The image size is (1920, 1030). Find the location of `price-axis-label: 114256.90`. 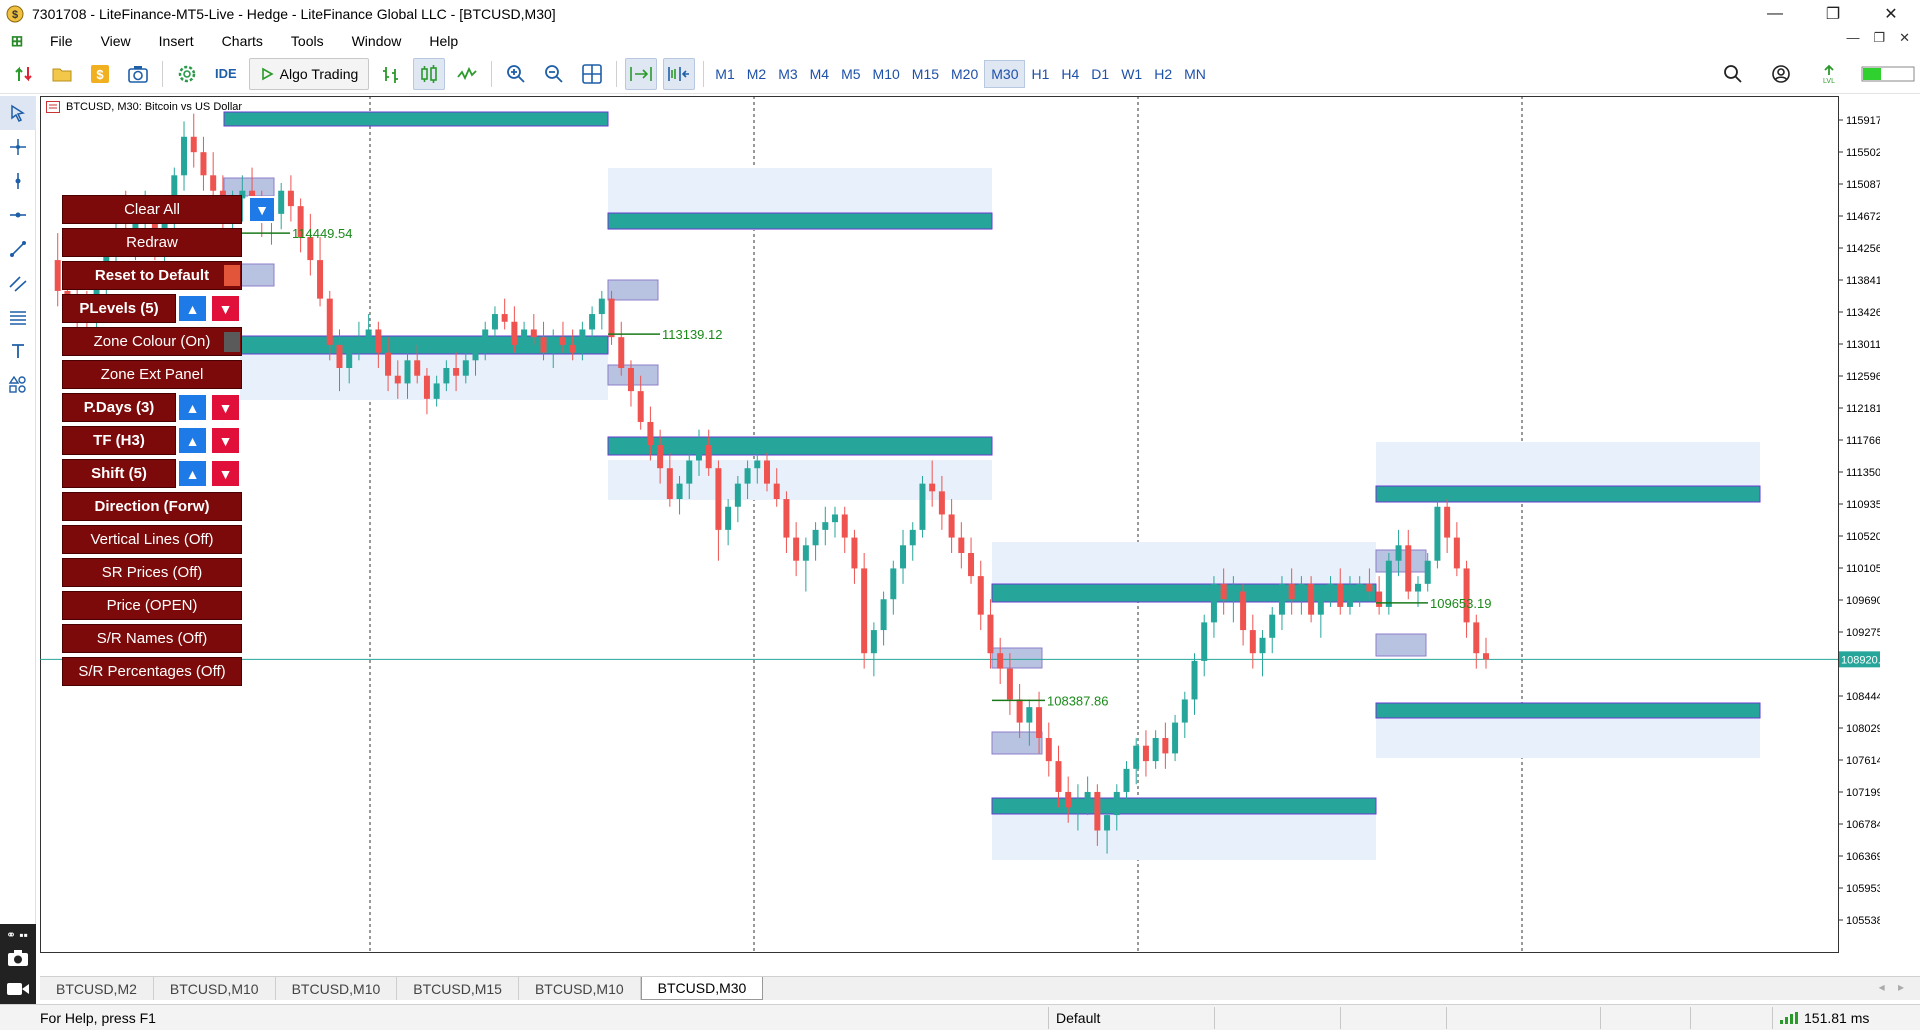

price-axis-label: 114256.90 is located at coordinates (1863, 249).